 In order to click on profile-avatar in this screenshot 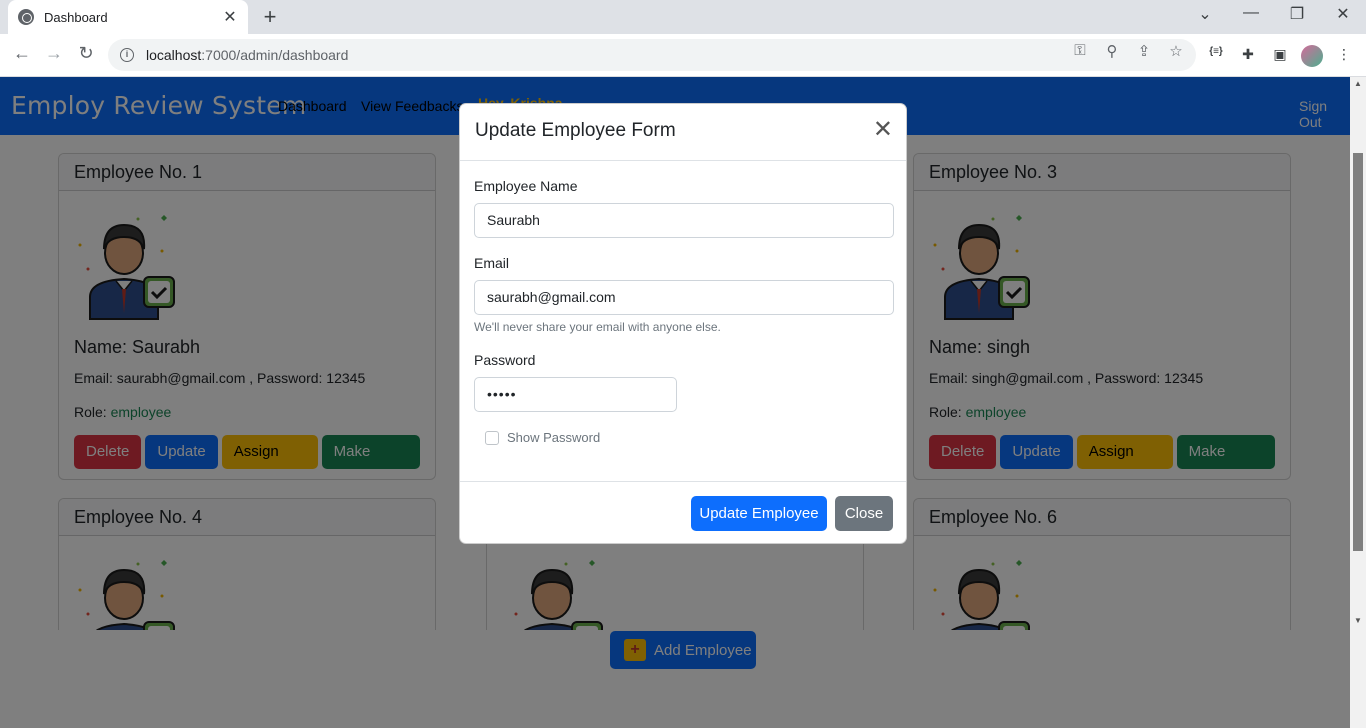, I will do `click(1312, 56)`.